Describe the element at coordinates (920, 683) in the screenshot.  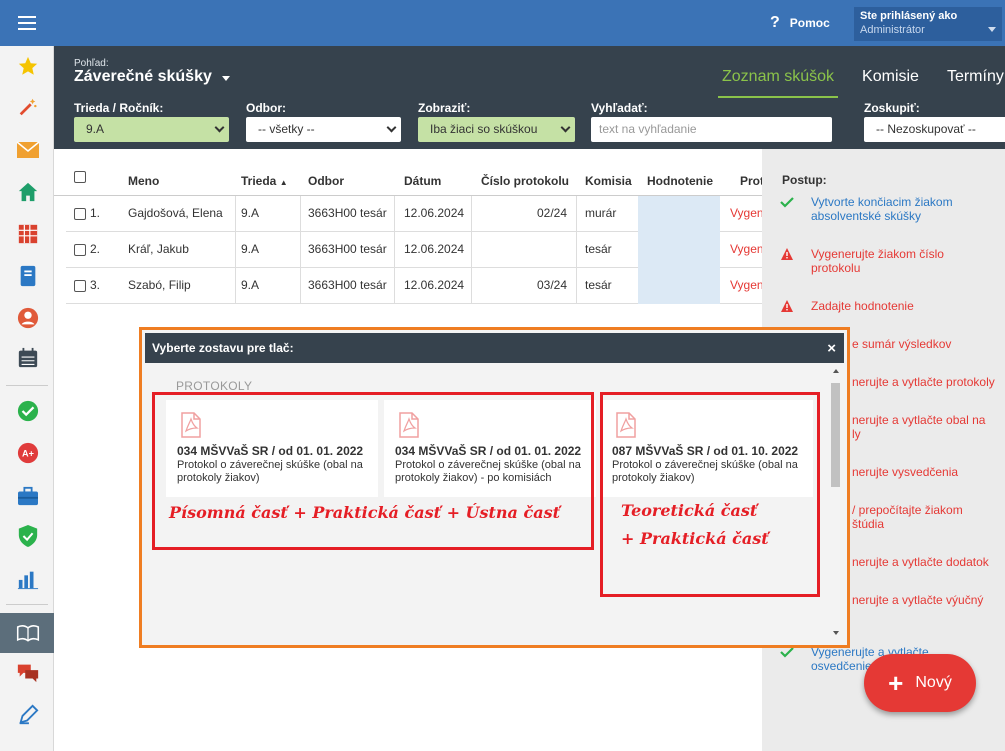
I see `new-button: + Nový` at that location.